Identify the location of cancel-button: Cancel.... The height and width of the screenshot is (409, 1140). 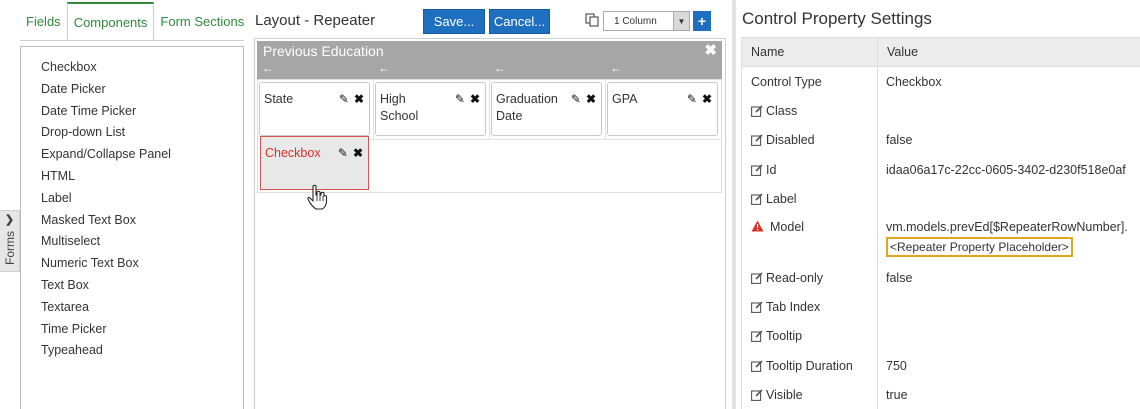
(519, 21).